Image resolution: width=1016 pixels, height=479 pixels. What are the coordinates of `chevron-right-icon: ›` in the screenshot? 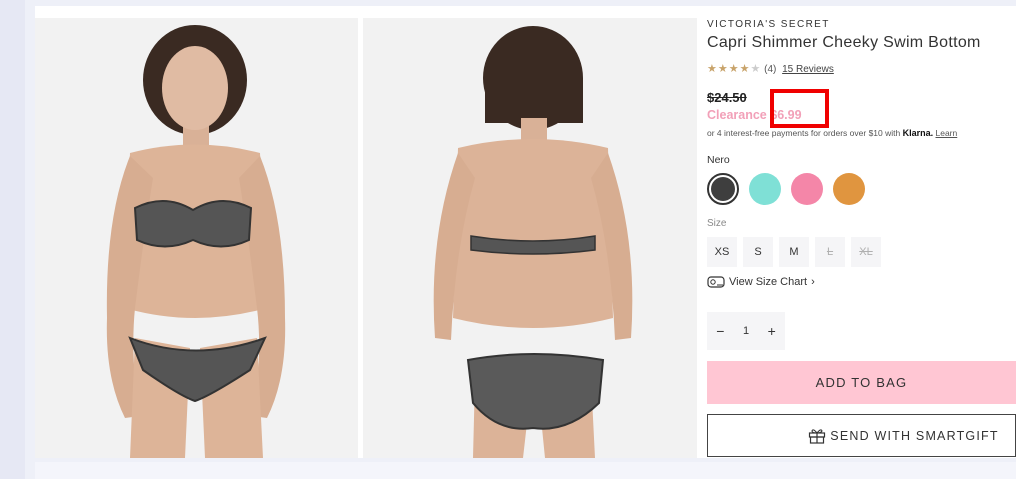 It's located at (813, 282).